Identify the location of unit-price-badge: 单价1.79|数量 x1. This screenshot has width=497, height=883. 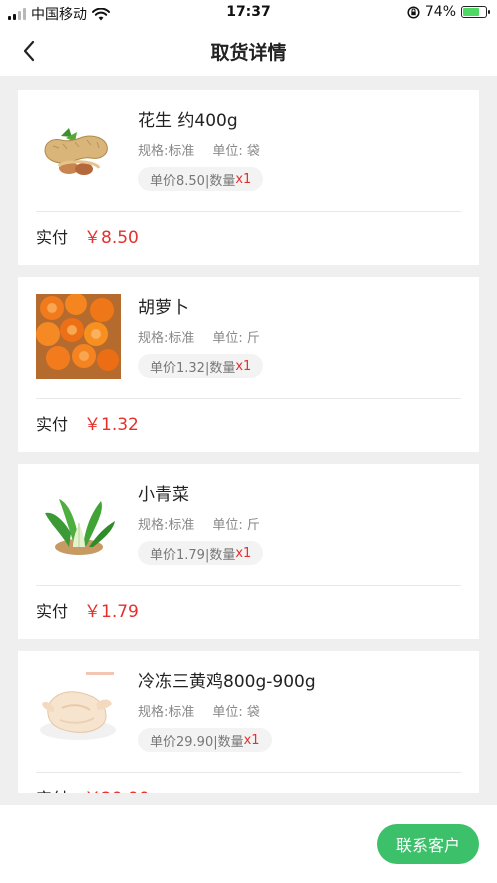
(201, 553).